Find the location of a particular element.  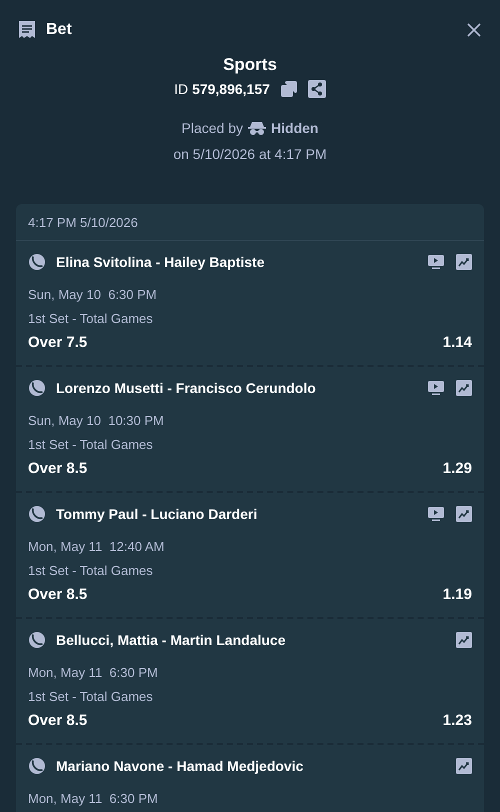

match-start-time: Sun, May 10 6:30 PM is located at coordinates (93, 294).